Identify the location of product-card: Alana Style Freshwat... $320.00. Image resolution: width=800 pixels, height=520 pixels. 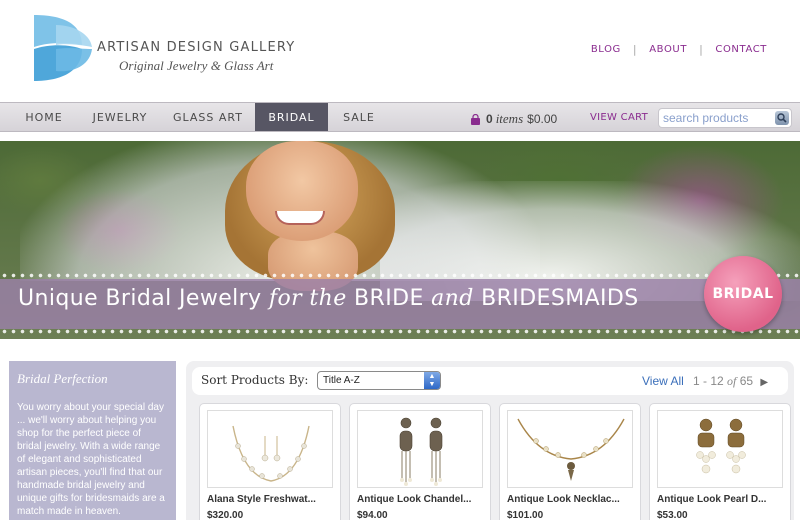
(270, 461).